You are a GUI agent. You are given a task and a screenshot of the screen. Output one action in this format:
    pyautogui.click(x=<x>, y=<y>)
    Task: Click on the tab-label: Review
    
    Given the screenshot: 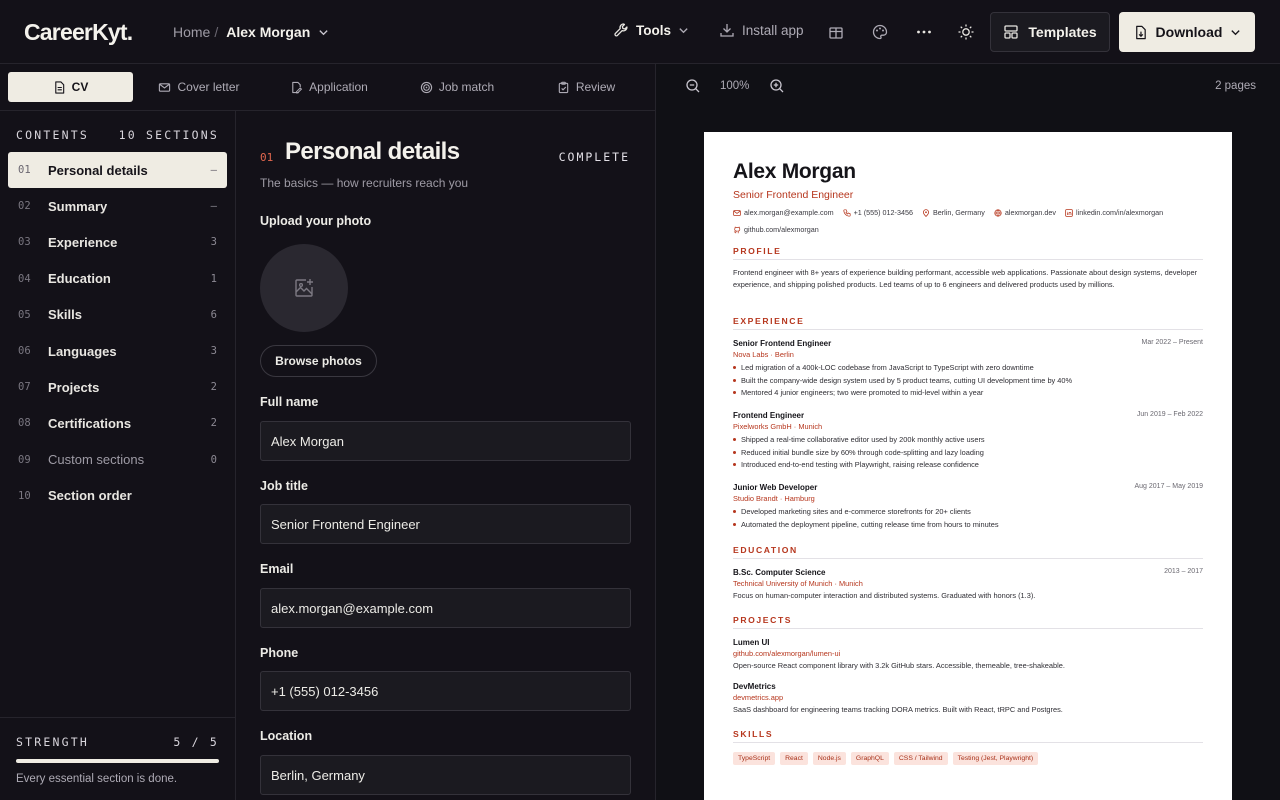 What is the action you would take?
    pyautogui.click(x=595, y=87)
    